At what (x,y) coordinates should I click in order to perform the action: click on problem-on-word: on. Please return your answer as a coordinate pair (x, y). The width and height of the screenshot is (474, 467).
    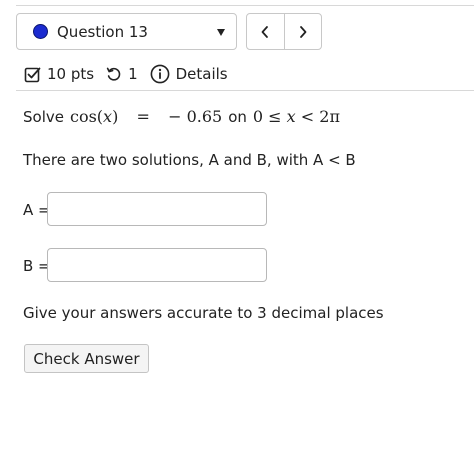
    Looking at the image, I should click on (237, 117).